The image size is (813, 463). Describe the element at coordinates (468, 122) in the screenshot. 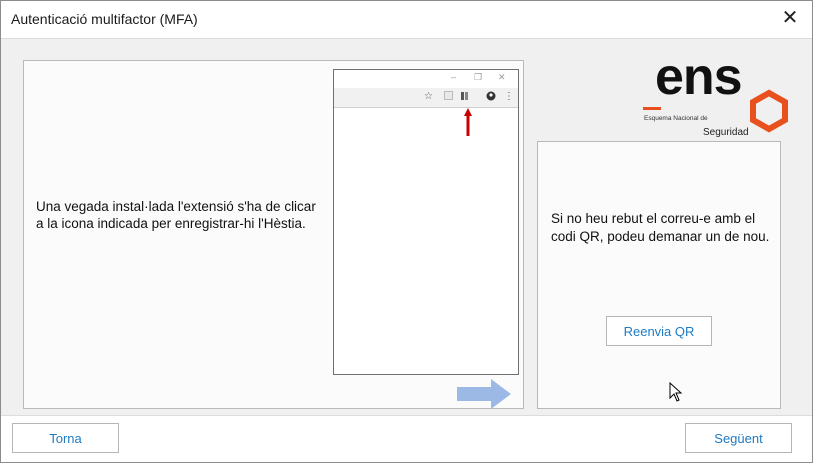

I see `red-arrow-icon` at that location.